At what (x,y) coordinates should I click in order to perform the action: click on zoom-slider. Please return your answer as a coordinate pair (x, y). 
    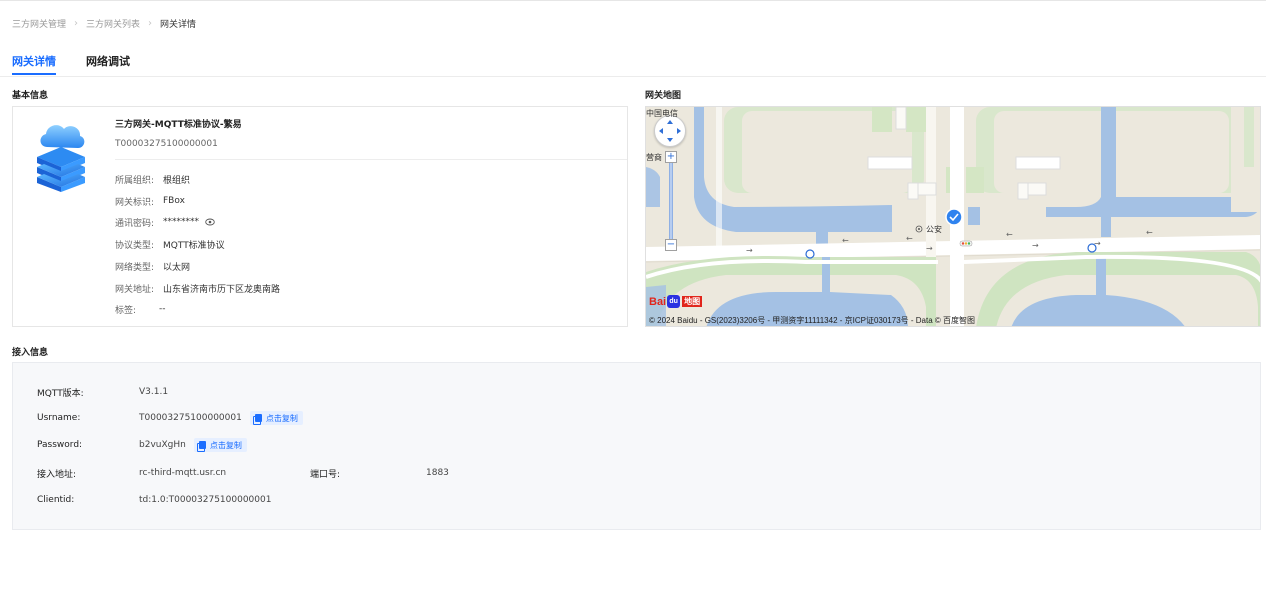
    Looking at the image, I should click on (671, 201).